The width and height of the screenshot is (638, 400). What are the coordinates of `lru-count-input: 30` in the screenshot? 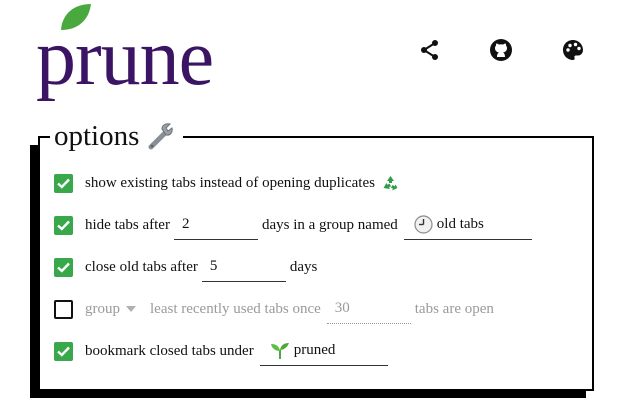 It's located at (368, 309).